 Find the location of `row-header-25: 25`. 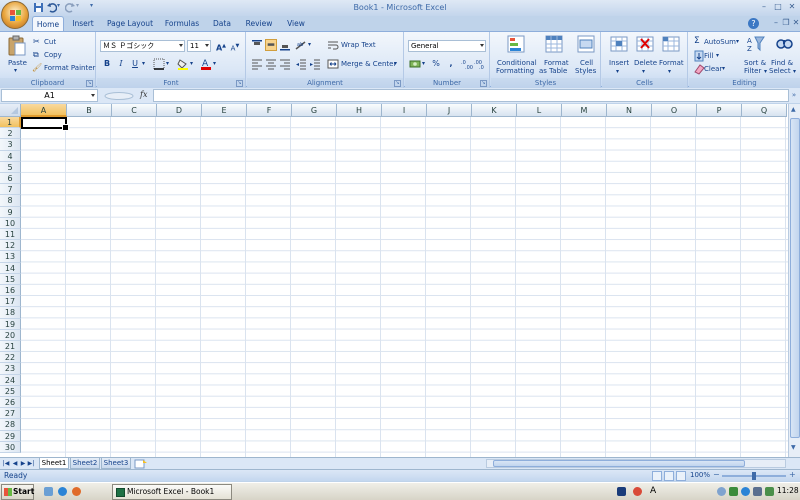

row-header-25: 25 is located at coordinates (10, 391).